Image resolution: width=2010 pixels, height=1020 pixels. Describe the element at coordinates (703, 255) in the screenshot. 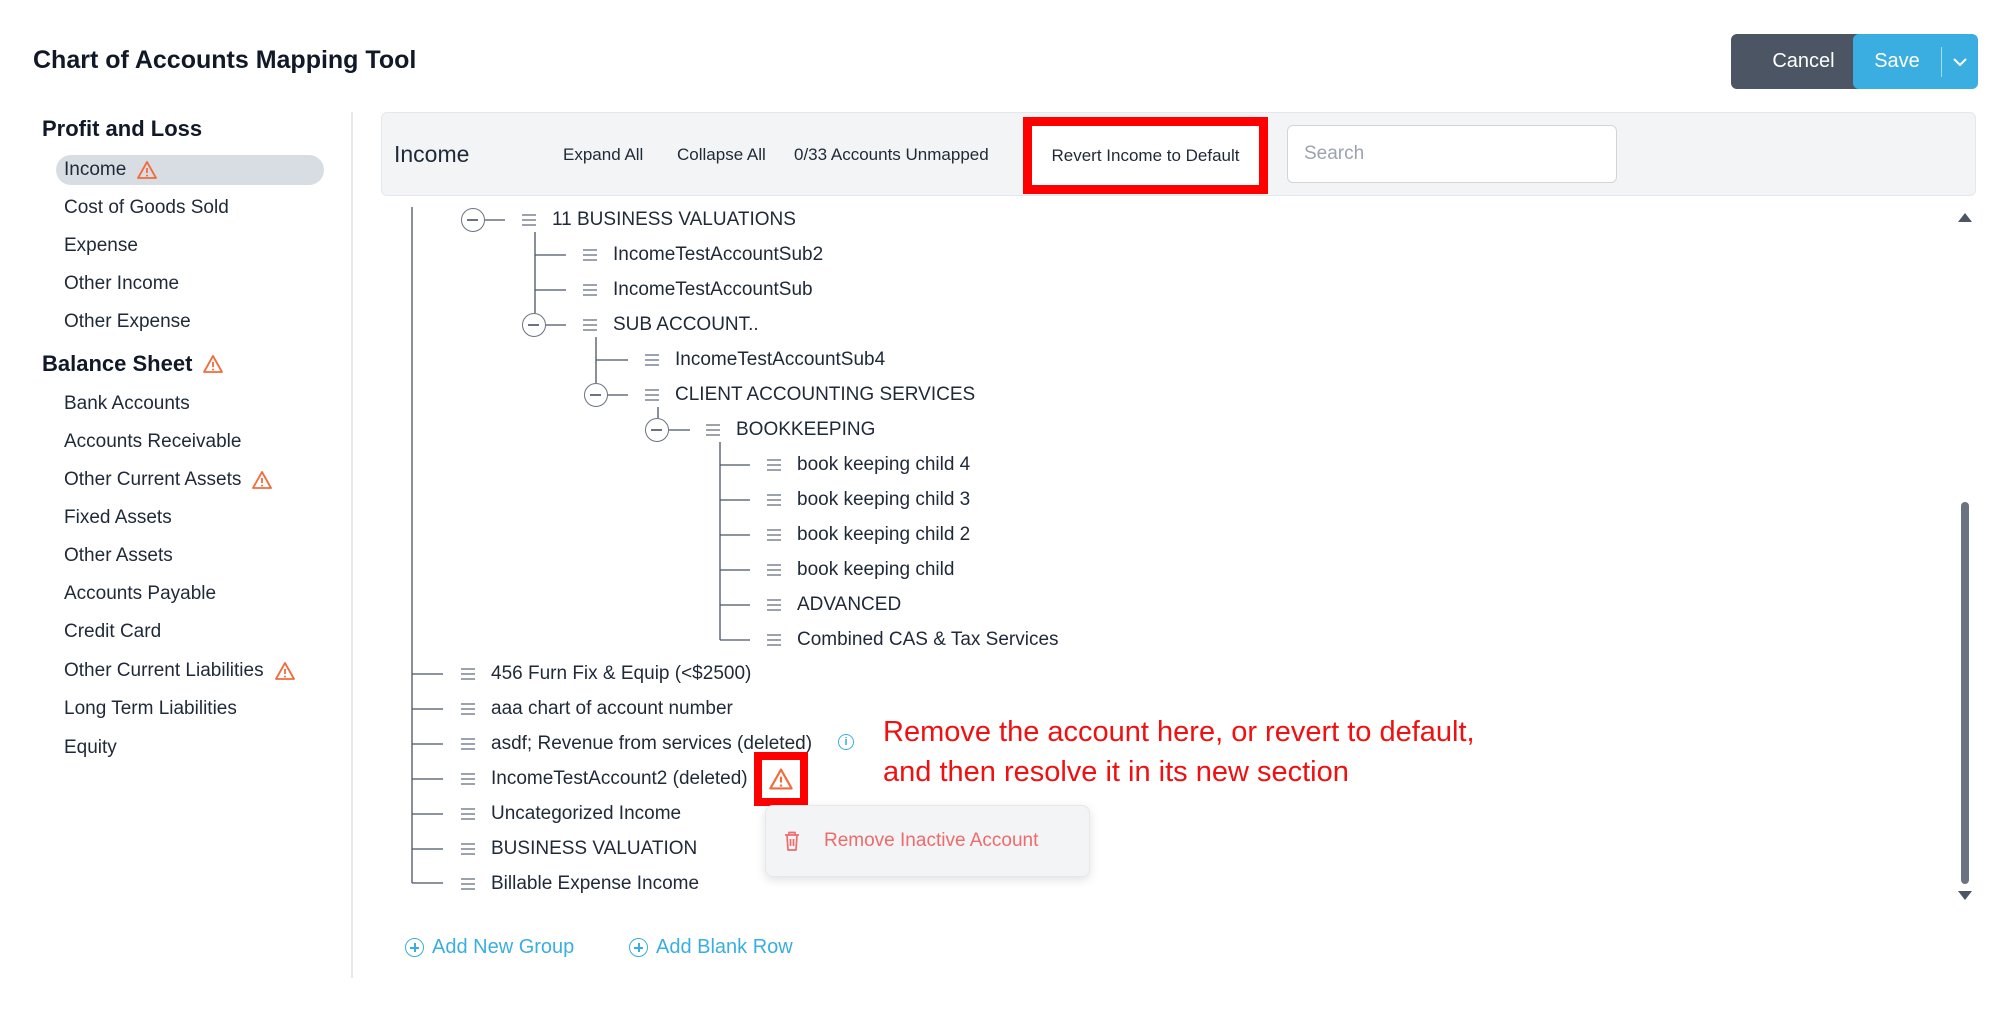

I see `tree-node: IncomeTestAccountSub2` at that location.